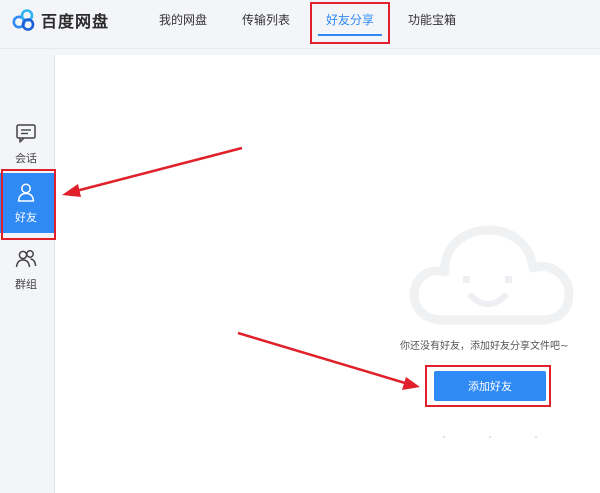 The width and height of the screenshot is (600, 493). Describe the element at coordinates (26, 133) in the screenshot. I see `chat-icon` at that location.